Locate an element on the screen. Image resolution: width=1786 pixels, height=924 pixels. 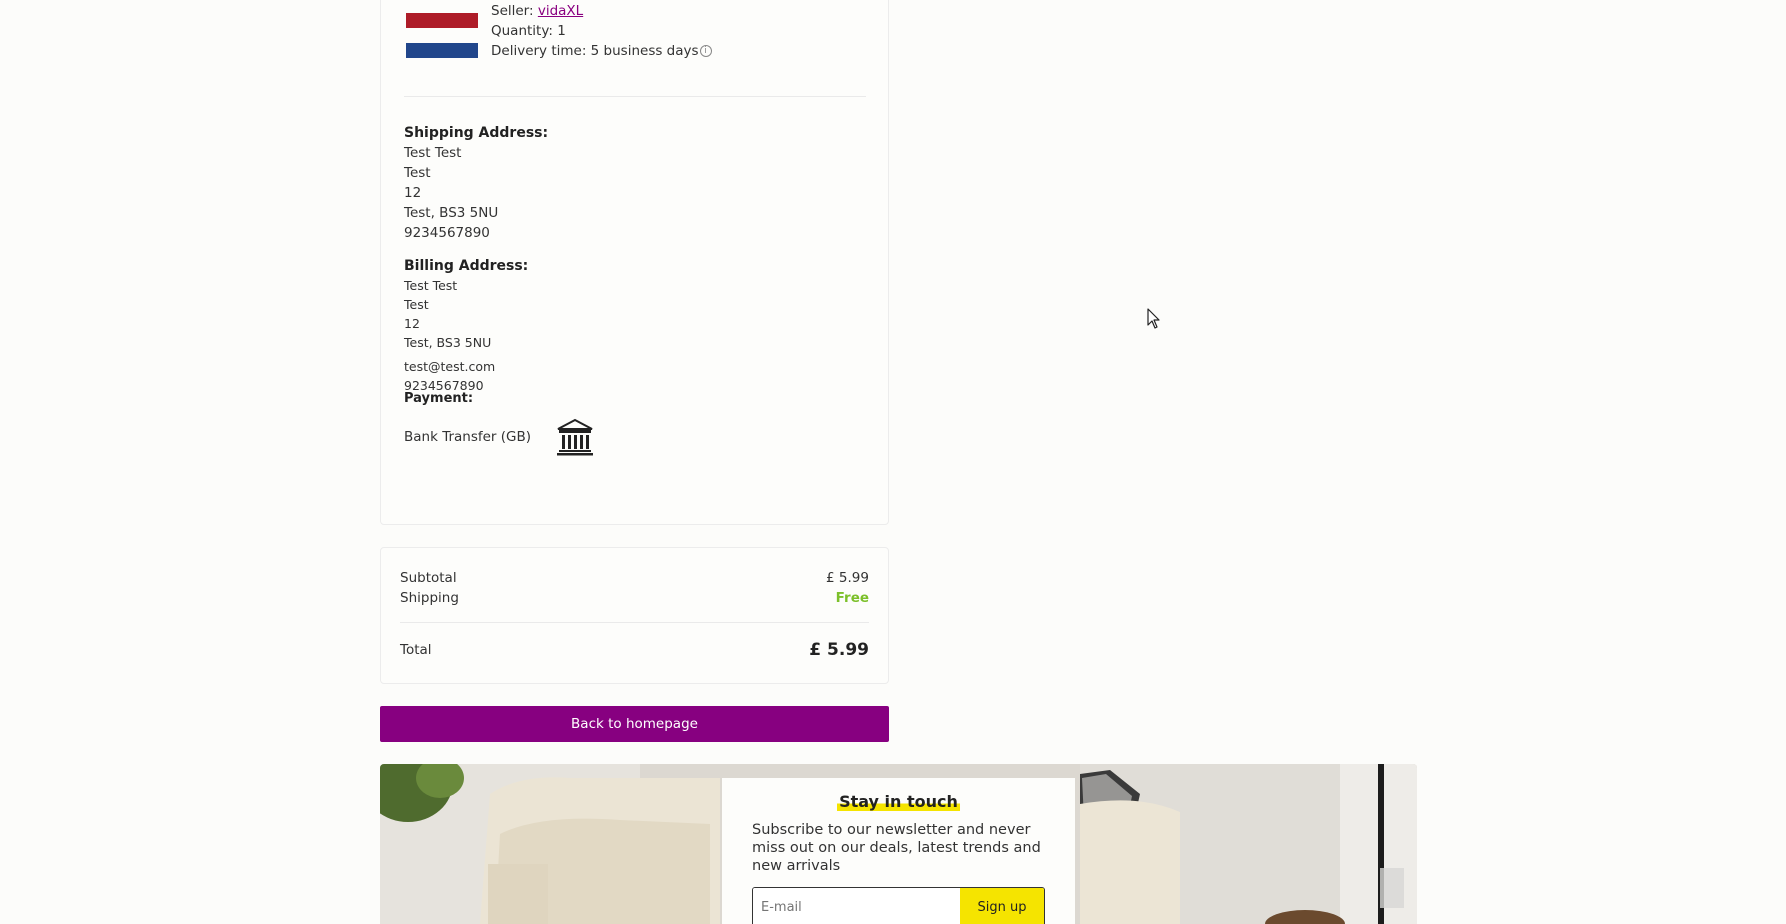
shipping-line: 12 is located at coordinates (413, 193).